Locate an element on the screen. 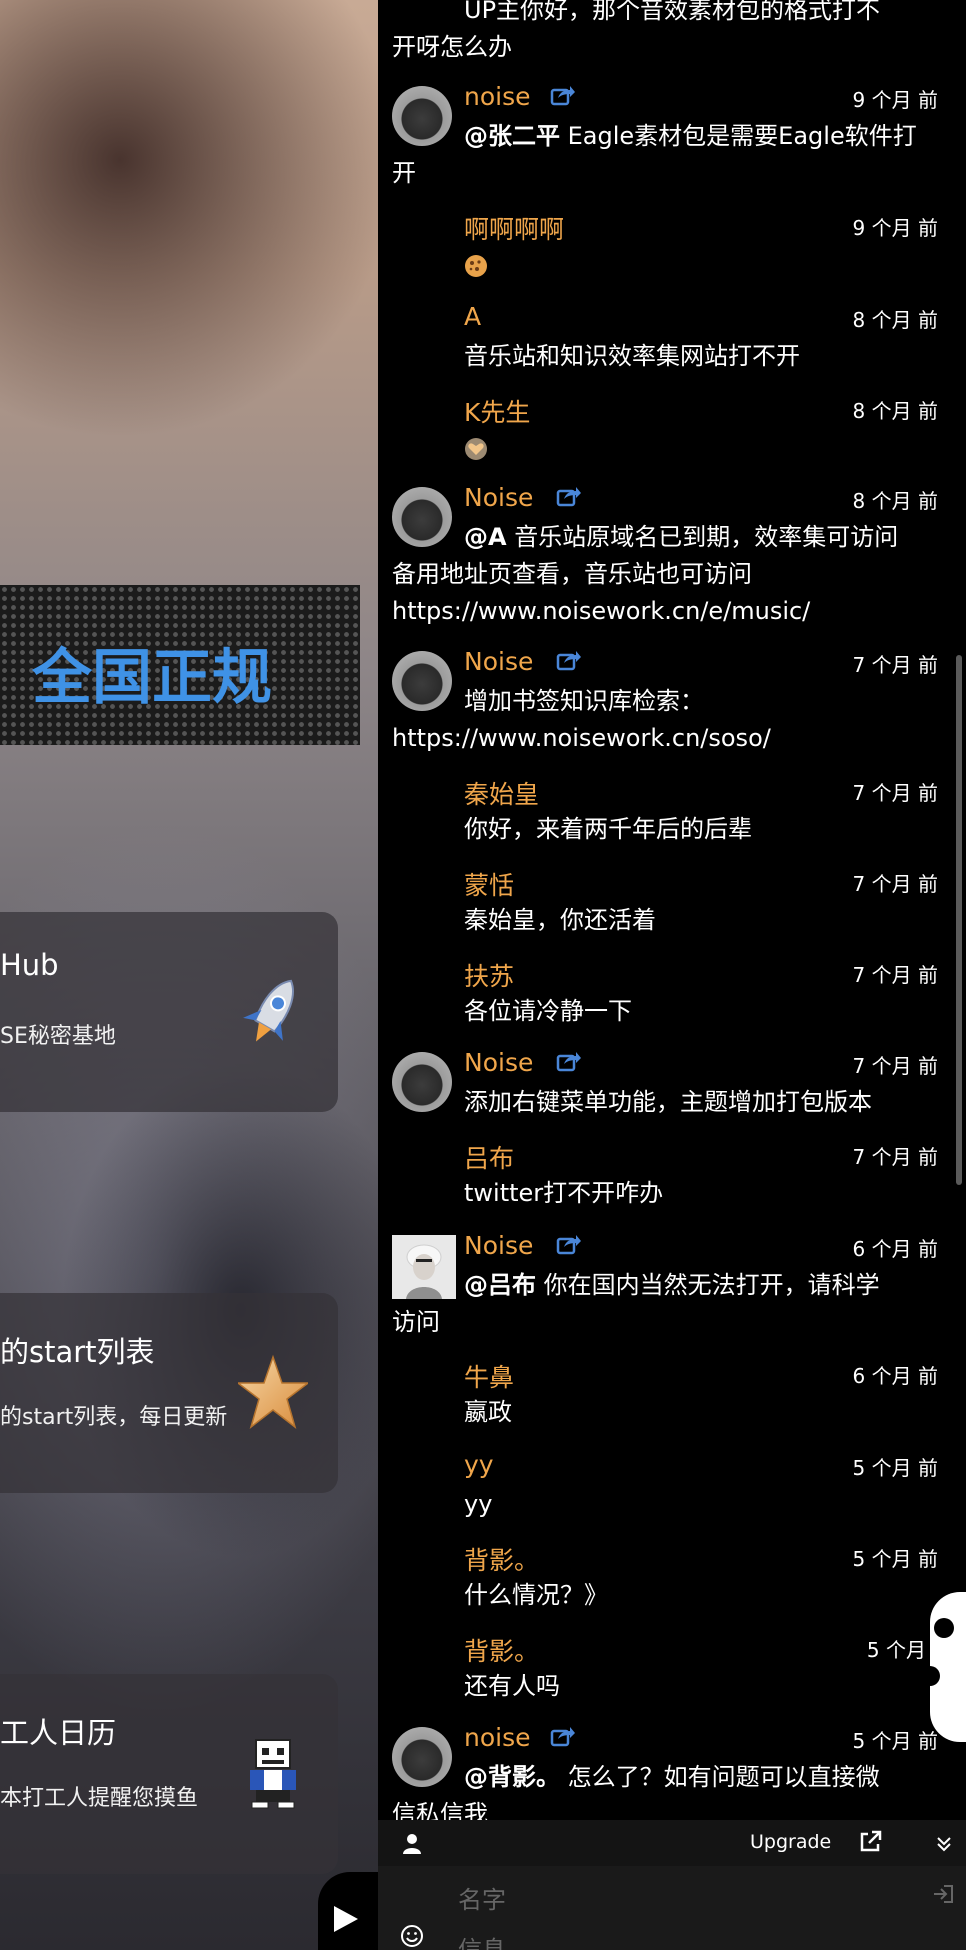  comment-text: 什么情况？》 is located at coordinates (536, 1595).